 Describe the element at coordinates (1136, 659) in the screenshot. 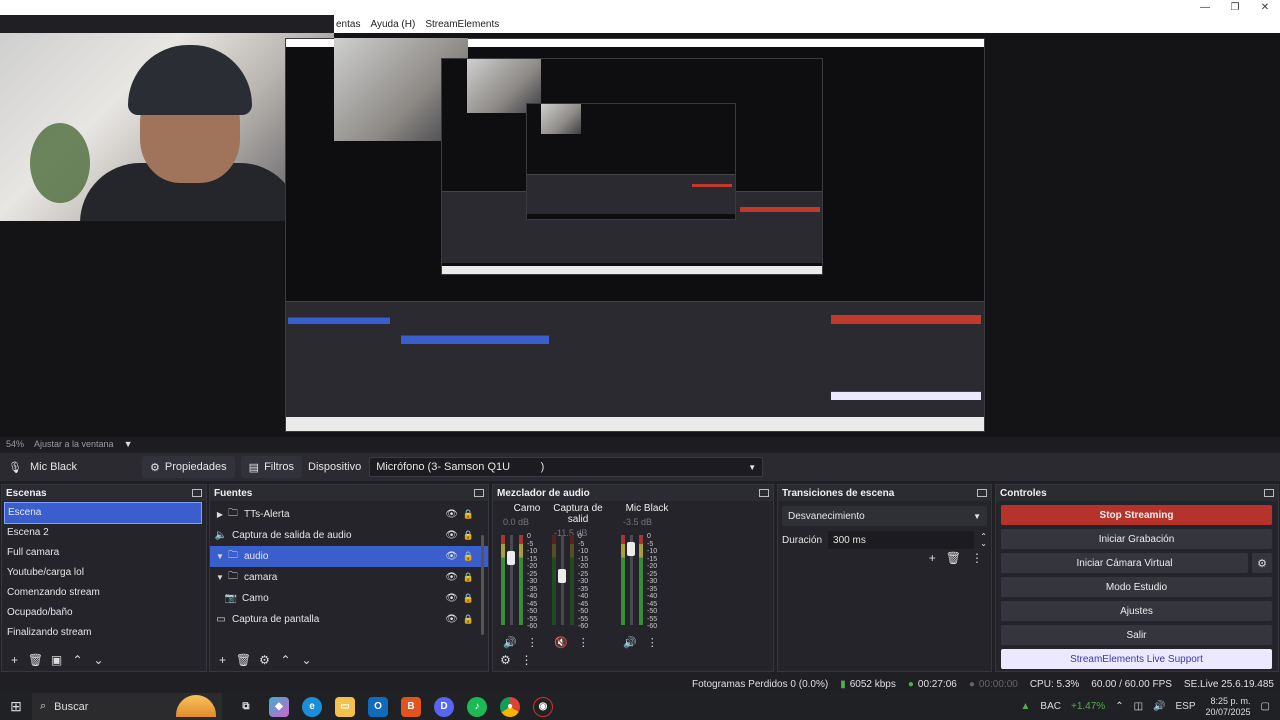

I see `live-support-button: StreamElements Live Support` at that location.